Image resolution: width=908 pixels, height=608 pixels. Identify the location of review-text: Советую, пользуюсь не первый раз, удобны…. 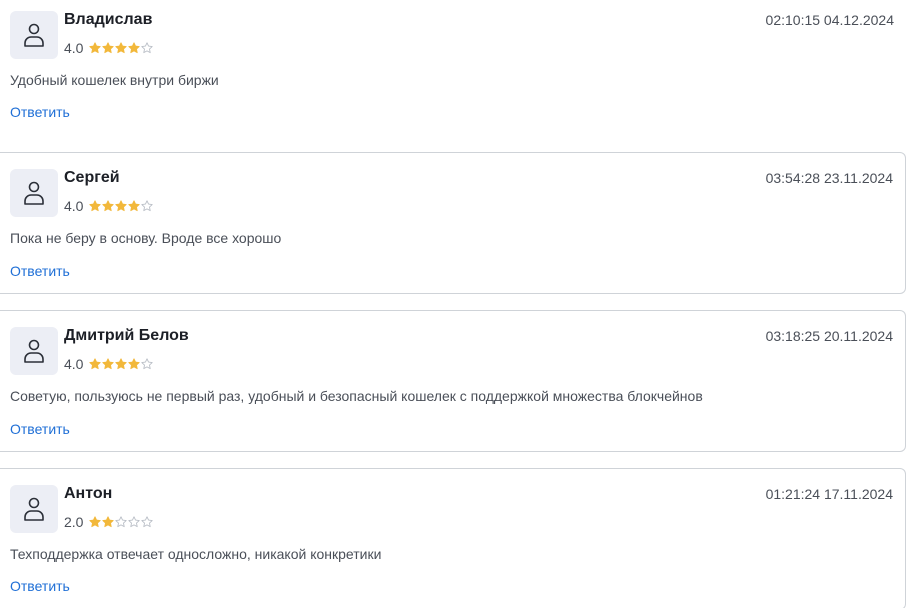
(356, 396).